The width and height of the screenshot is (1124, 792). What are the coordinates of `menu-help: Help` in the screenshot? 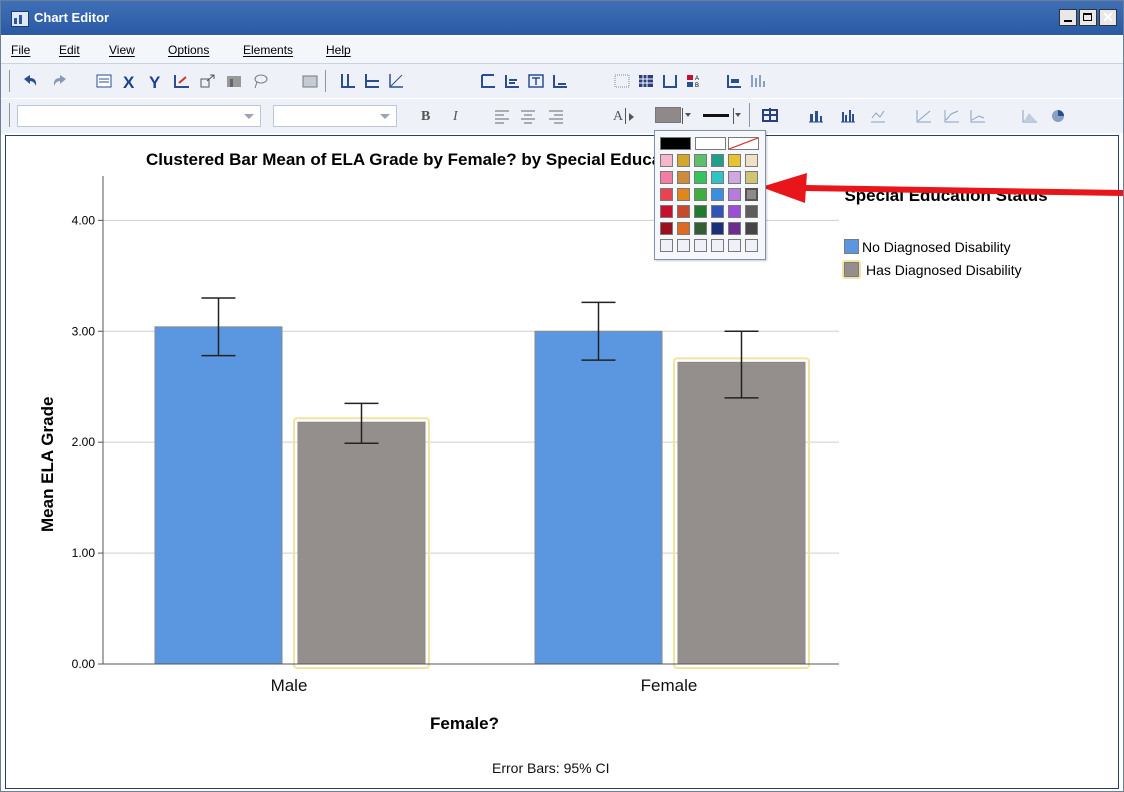 It's located at (338, 50).